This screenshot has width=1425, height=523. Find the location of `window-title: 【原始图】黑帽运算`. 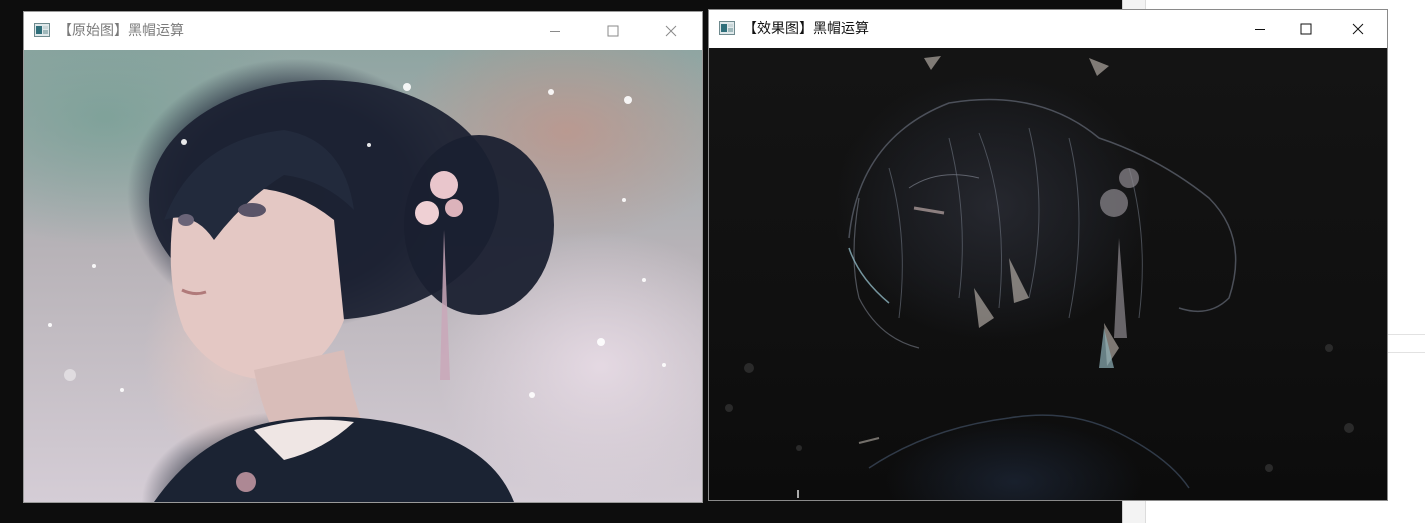

window-title: 【原始图】黑帽运算 is located at coordinates (121, 31).